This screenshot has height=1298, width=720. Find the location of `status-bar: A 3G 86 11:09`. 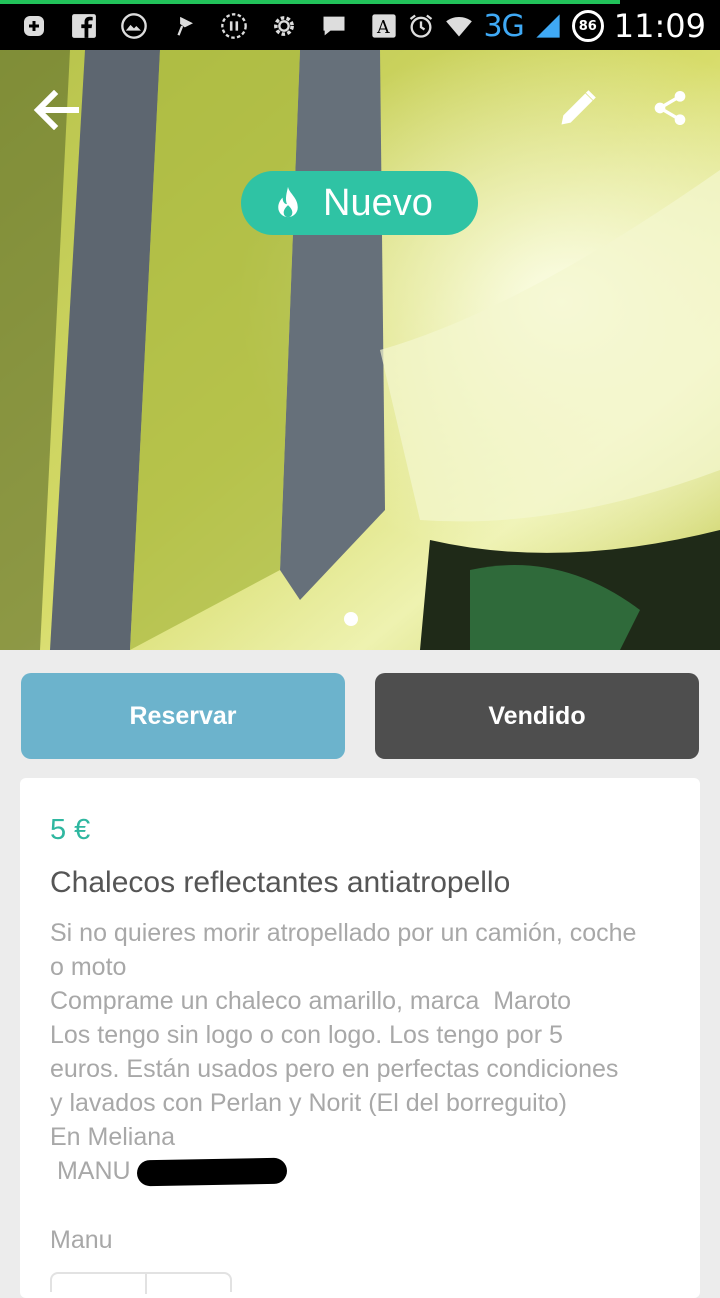

status-bar: A 3G 86 11:09 is located at coordinates (360, 25).